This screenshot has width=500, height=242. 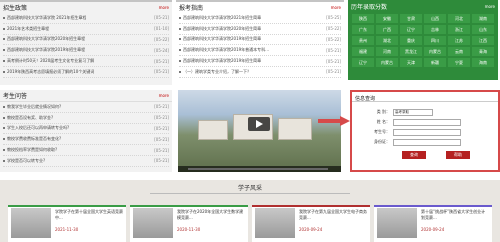 I want to click on showcase-card: 我院学子在第九届全国大学生电子商务竞赛... 2020-09-24, so click(x=311, y=223).